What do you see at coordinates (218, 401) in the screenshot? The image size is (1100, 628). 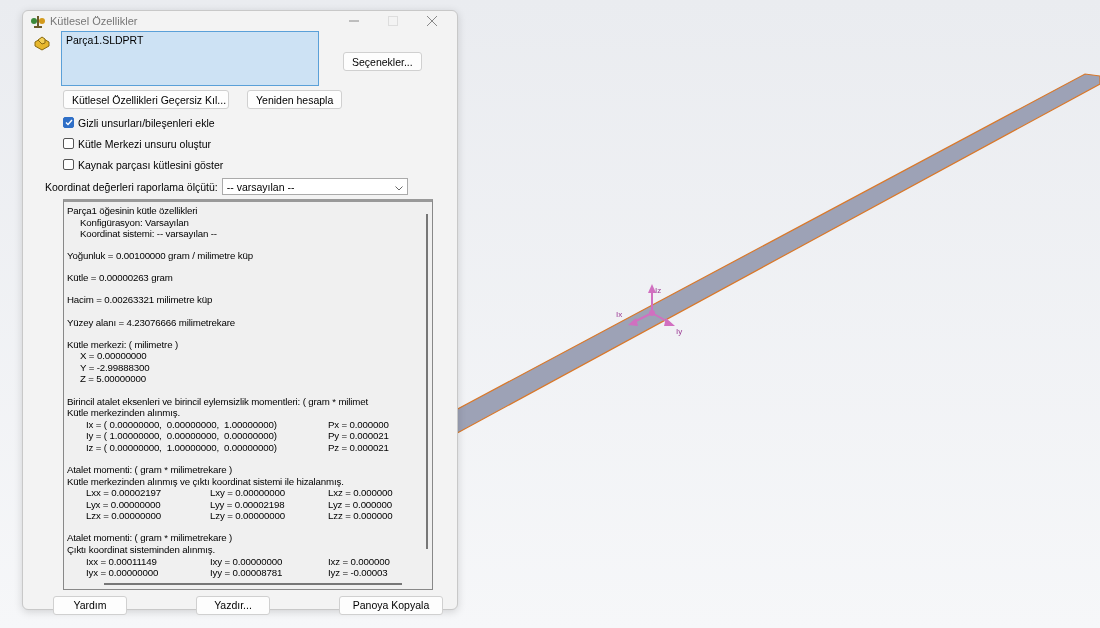 I see `report-line: Birincil atalet eksenleri ve birincil eylemsizlik momentleri: ( gram * milimet` at bounding box center [218, 401].